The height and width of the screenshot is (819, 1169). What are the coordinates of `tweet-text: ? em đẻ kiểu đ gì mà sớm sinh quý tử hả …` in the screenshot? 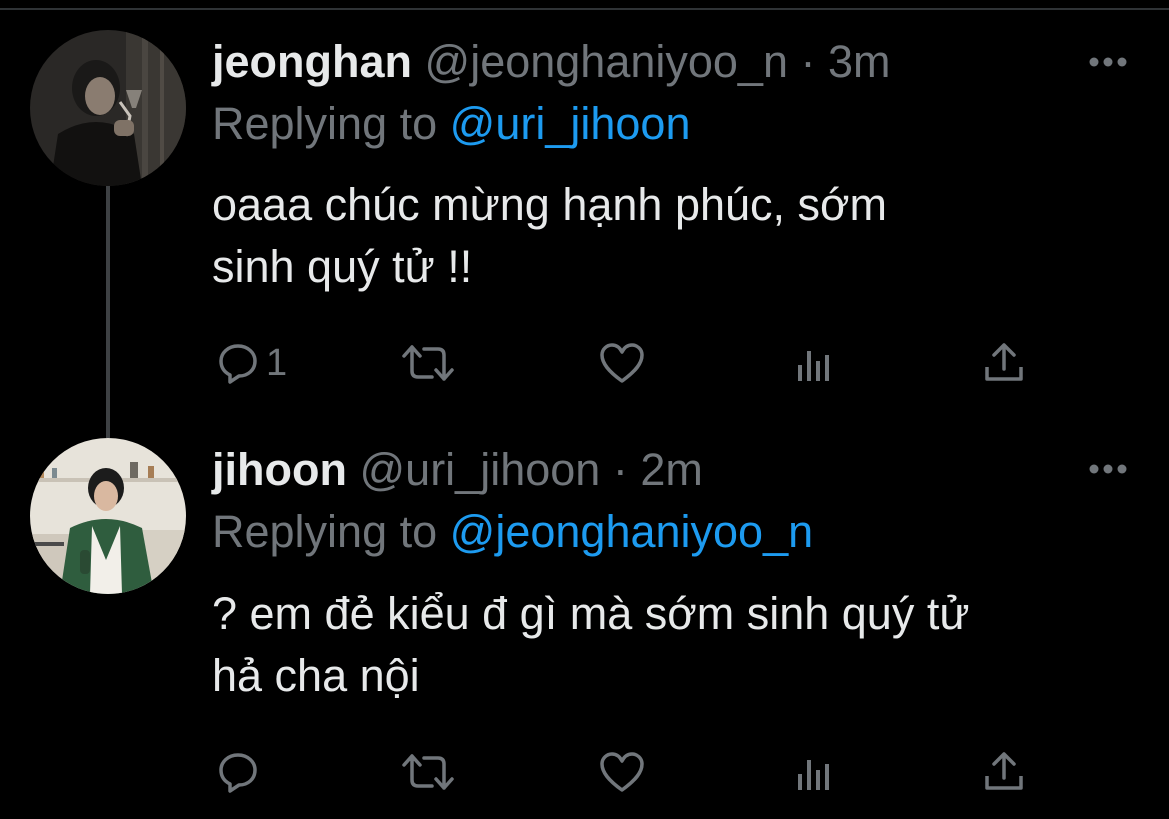 It's located at (677, 645).